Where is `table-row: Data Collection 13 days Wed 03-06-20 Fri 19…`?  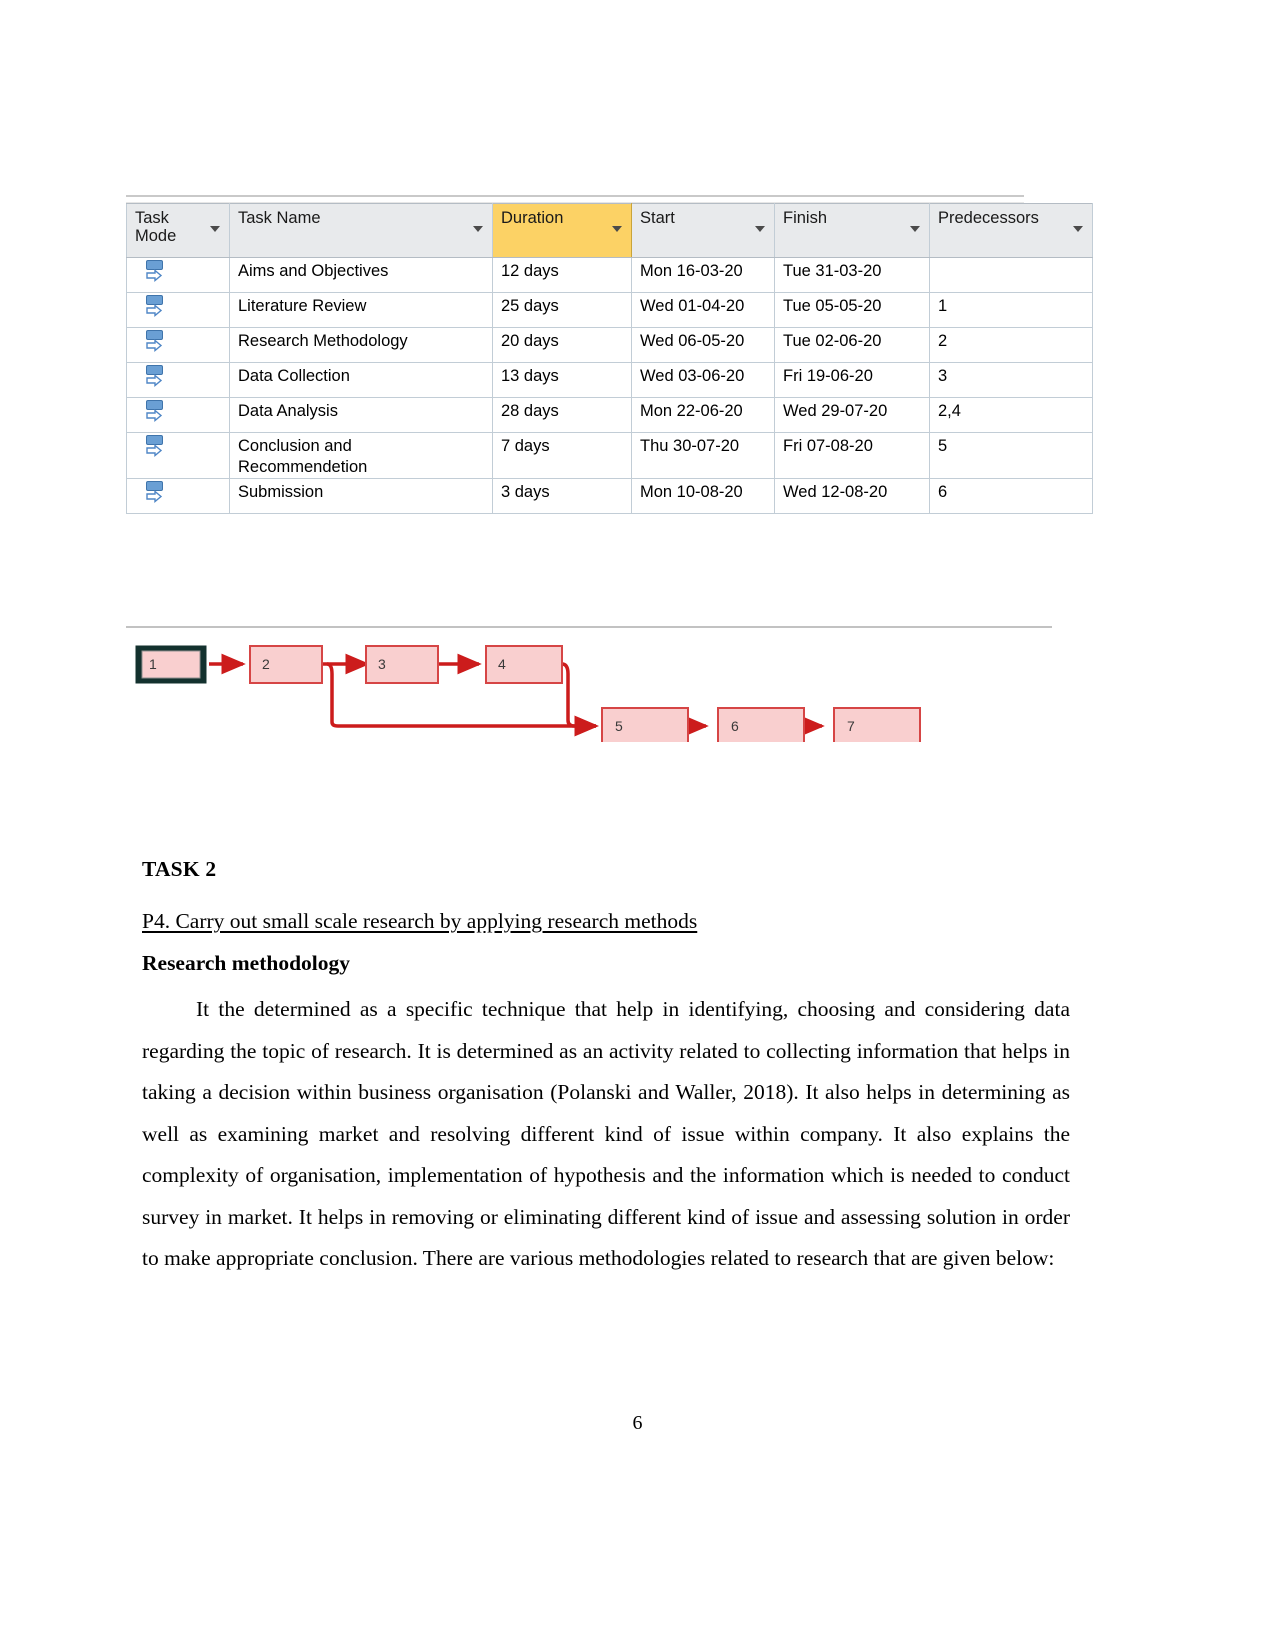
table-row: Data Collection 13 days Wed 03-06-20 Fri 19… is located at coordinates (609, 380).